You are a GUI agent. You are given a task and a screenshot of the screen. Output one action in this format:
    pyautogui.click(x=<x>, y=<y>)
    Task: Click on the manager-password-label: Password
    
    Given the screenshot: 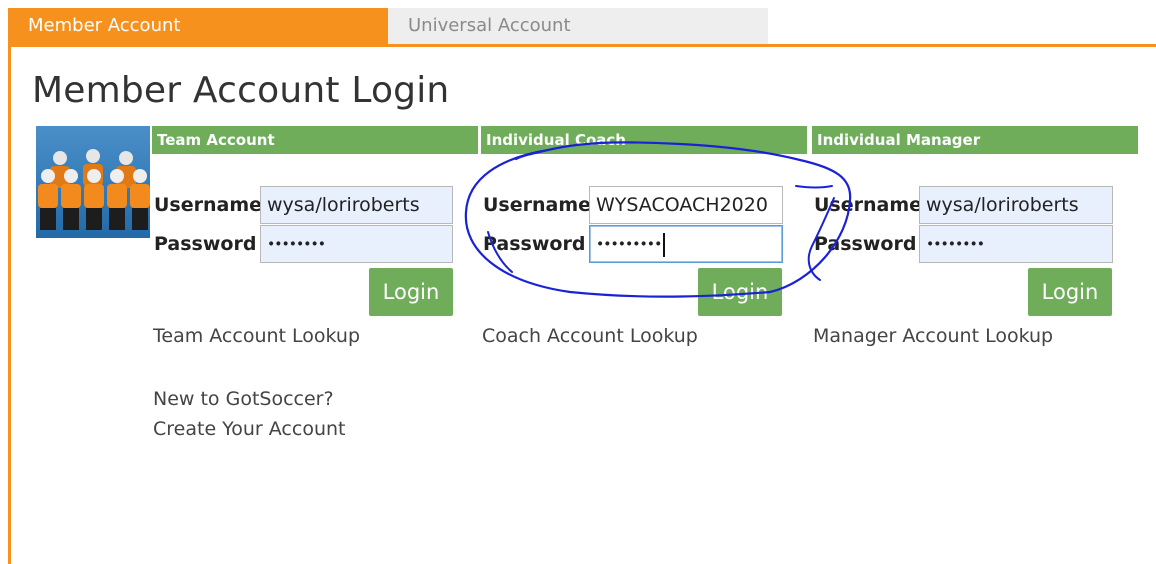 What is the action you would take?
    pyautogui.click(x=865, y=244)
    